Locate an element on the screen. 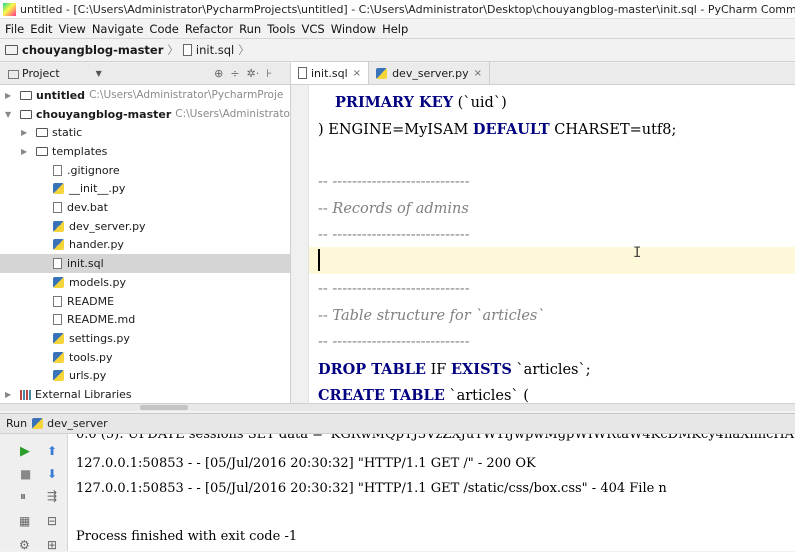 Image resolution: width=795 pixels, height=552 pixels. tree-item-external-libraries: ▶ External Libraries is located at coordinates (145, 394).